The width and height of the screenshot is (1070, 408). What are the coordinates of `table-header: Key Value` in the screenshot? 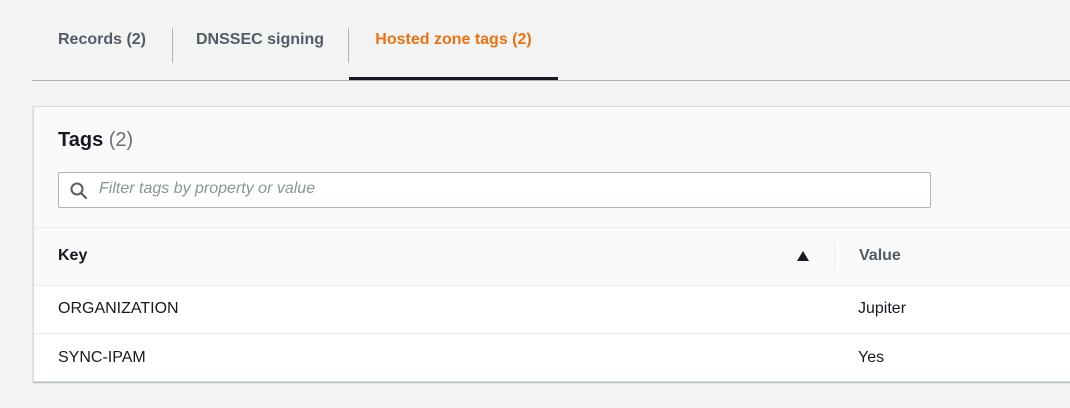 It's located at (552, 257).